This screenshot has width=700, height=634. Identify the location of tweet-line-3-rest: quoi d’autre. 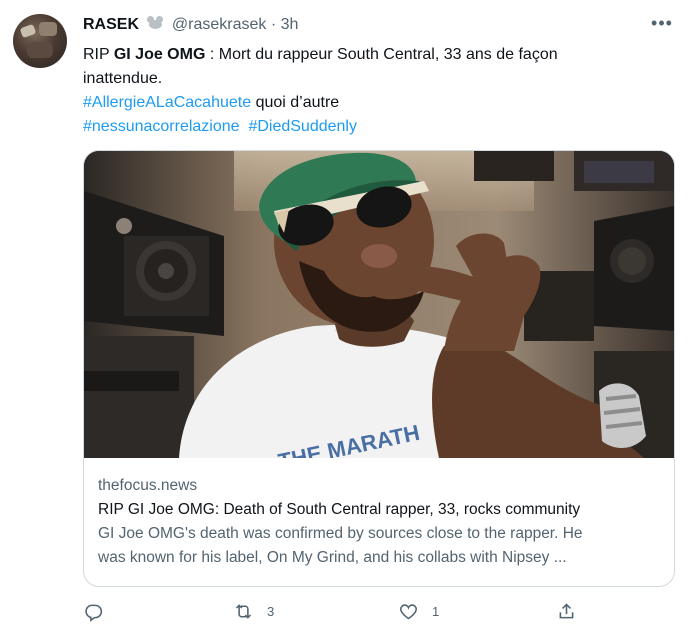
(295, 102).